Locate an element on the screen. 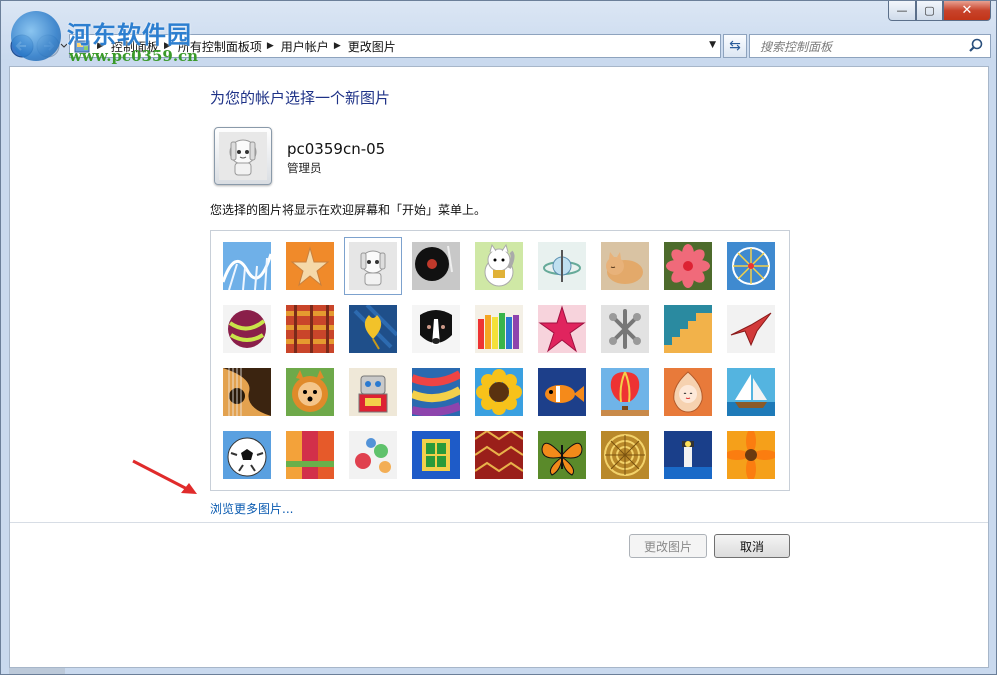 This screenshot has width=997, height=675. breadcrumb-change-picture: 更改图片 is located at coordinates (372, 46).